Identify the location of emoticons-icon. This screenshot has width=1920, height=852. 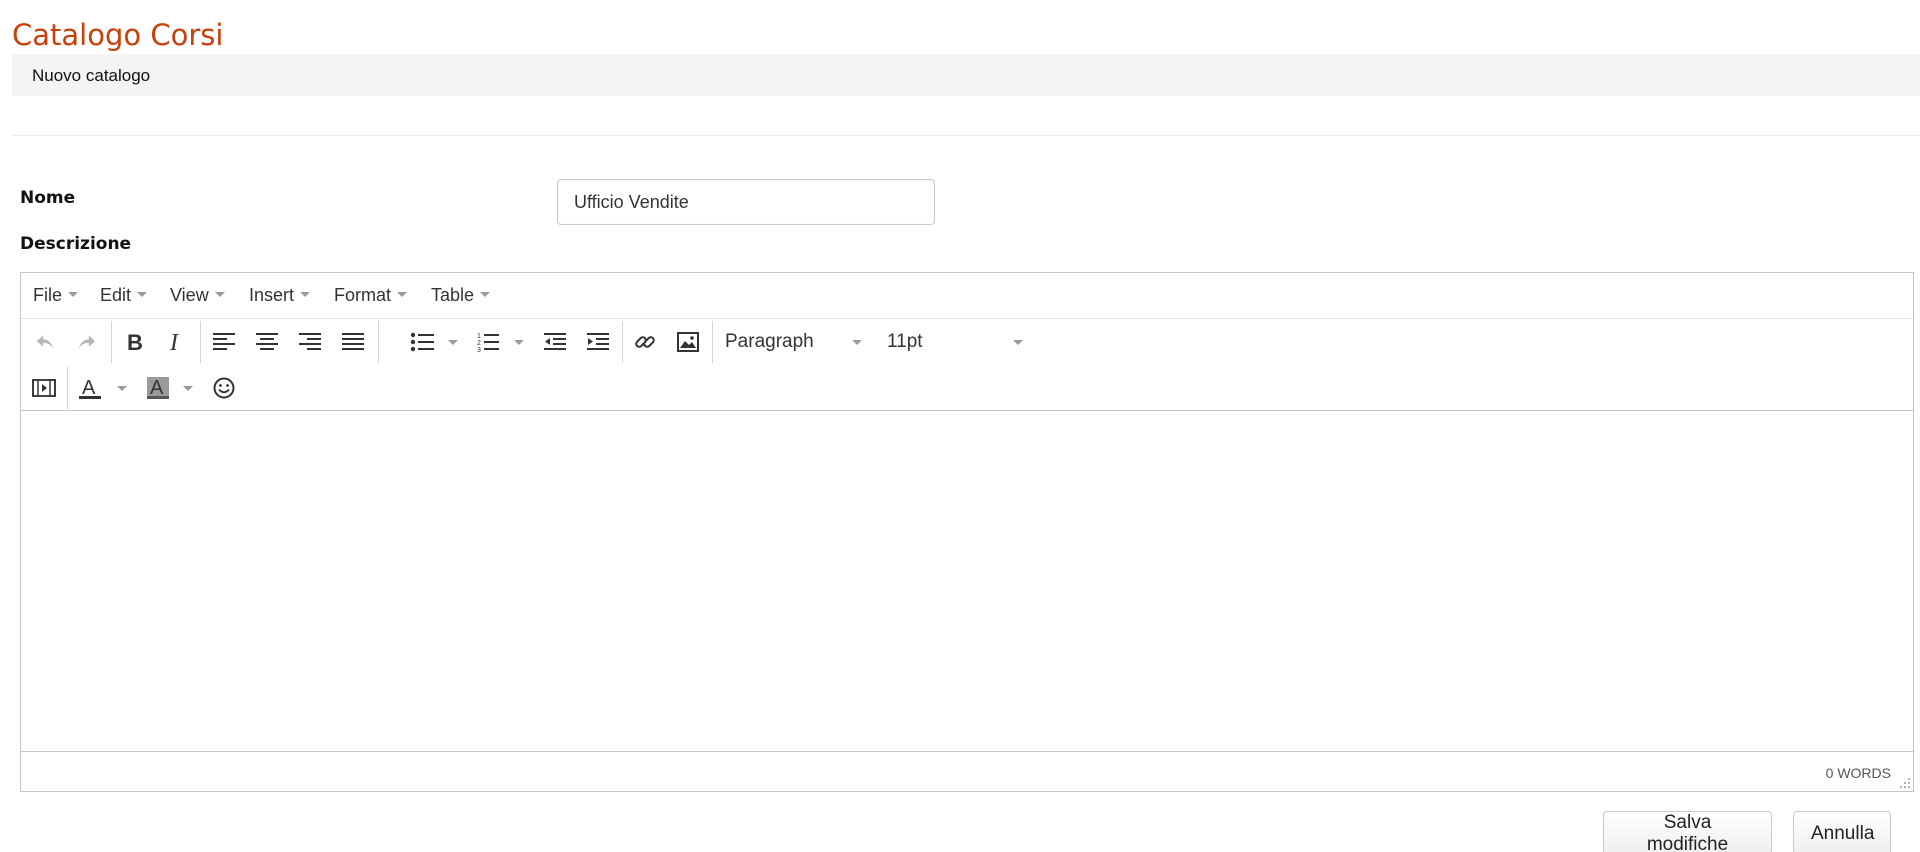
(224, 388).